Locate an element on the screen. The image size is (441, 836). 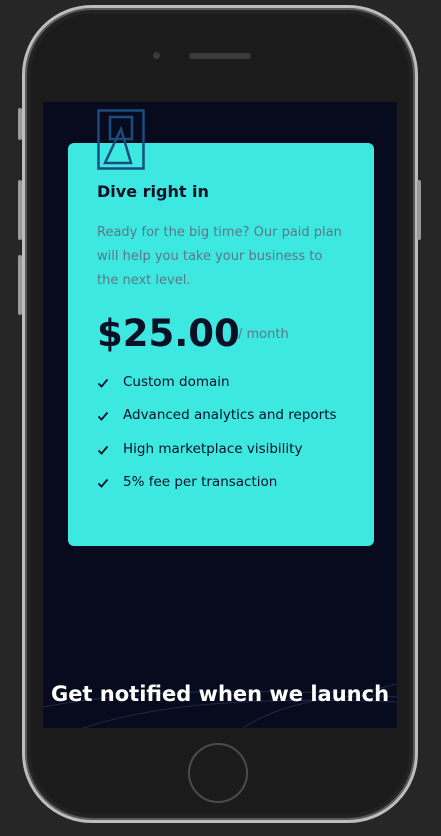
feature-label: High marketplace visibility is located at coordinates (213, 448).